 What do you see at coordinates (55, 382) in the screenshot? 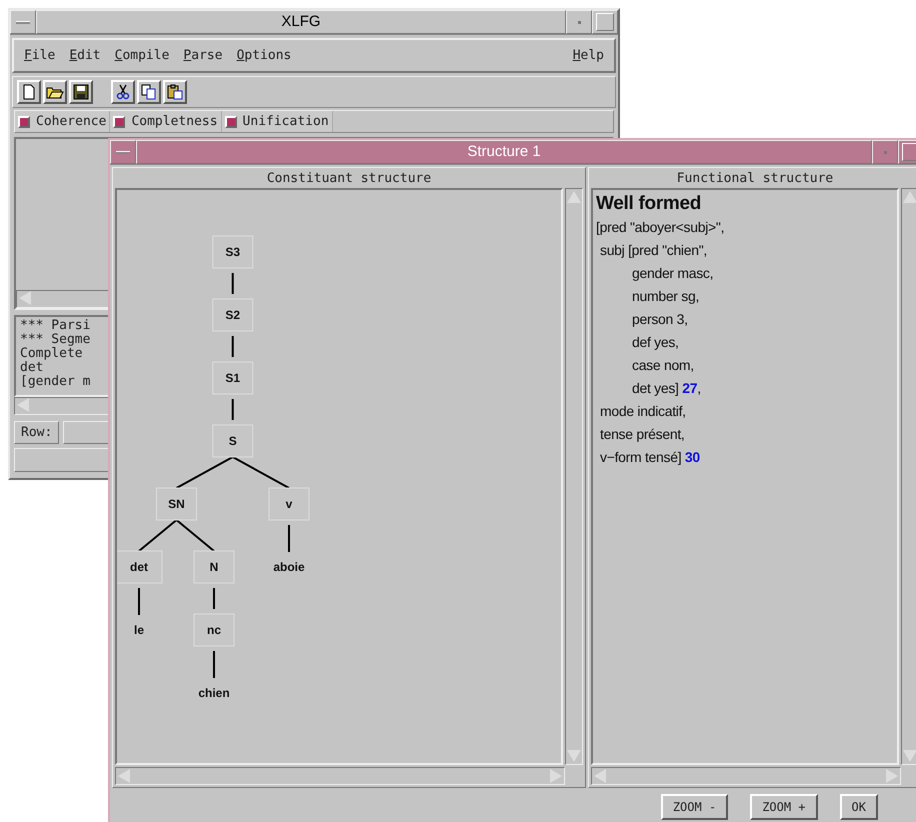
I see `log-line: [gender m` at bounding box center [55, 382].